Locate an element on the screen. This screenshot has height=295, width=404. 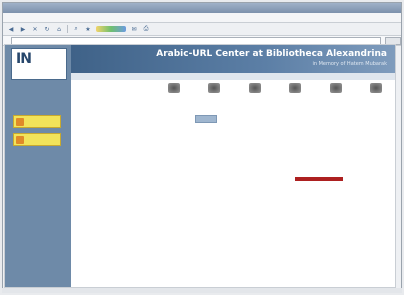
pictogram-row is located at coordinates (275, 91).